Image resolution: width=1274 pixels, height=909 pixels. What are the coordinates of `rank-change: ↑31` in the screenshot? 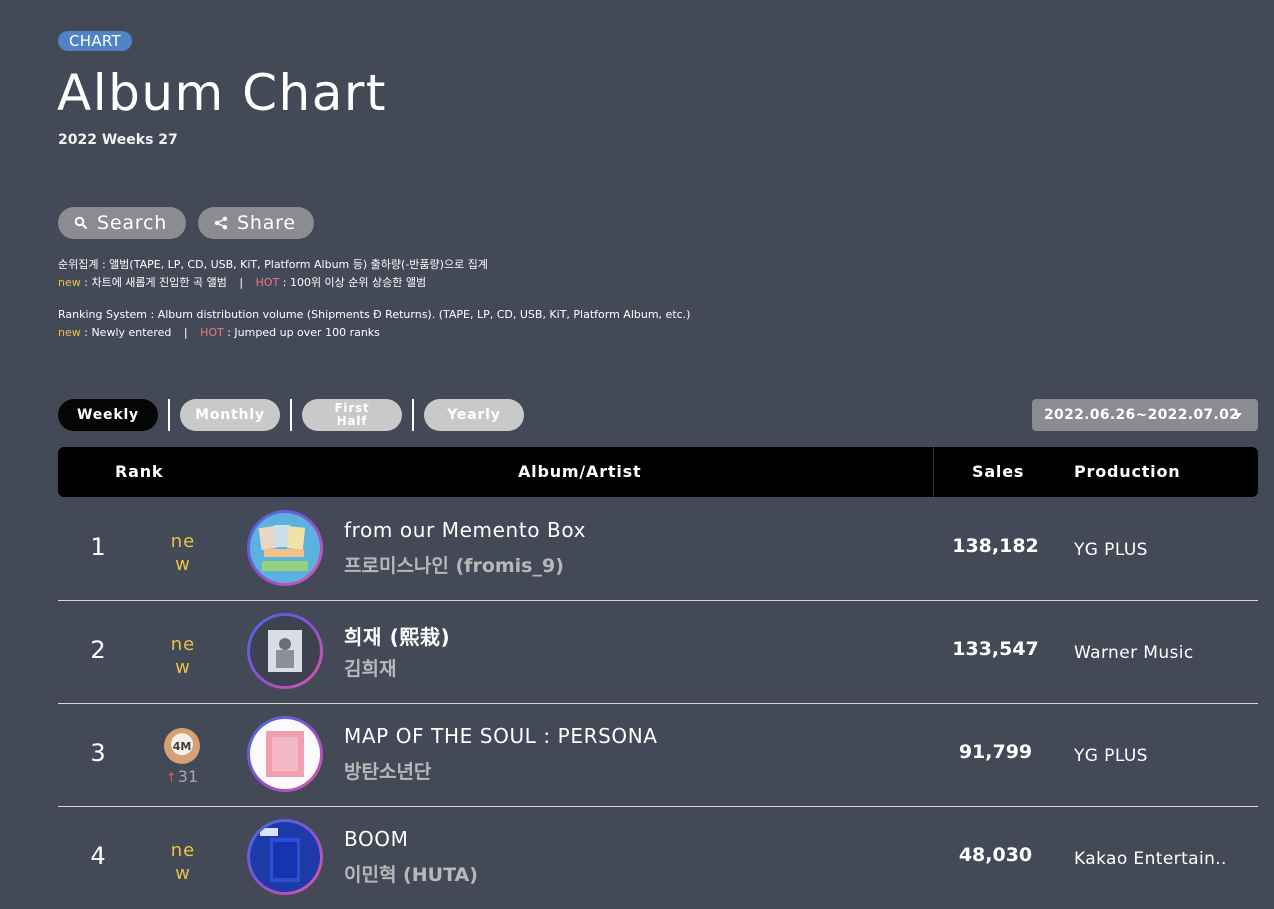 It's located at (182, 776).